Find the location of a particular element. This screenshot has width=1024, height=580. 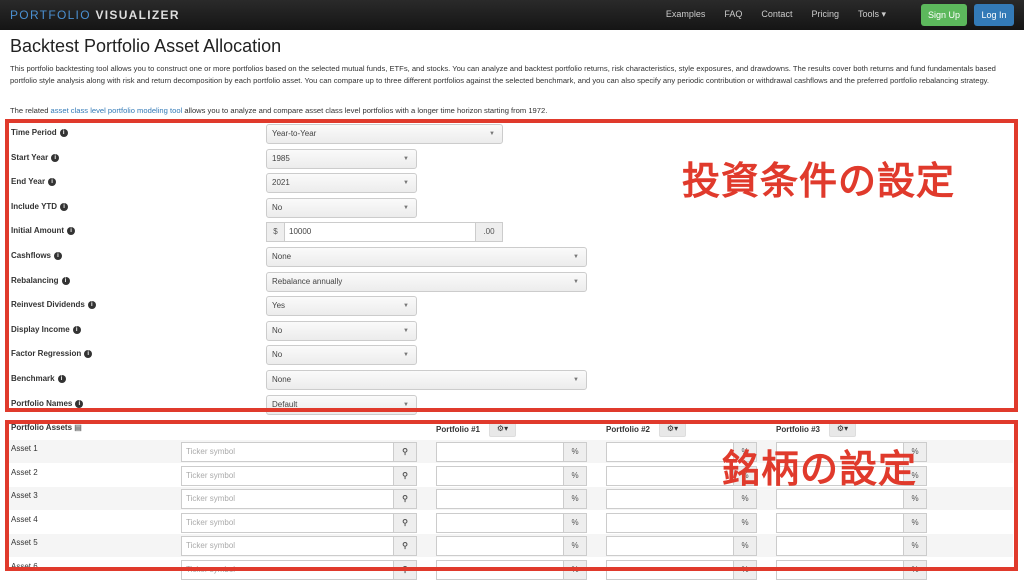

nav-link: Examples is located at coordinates (686, 14).